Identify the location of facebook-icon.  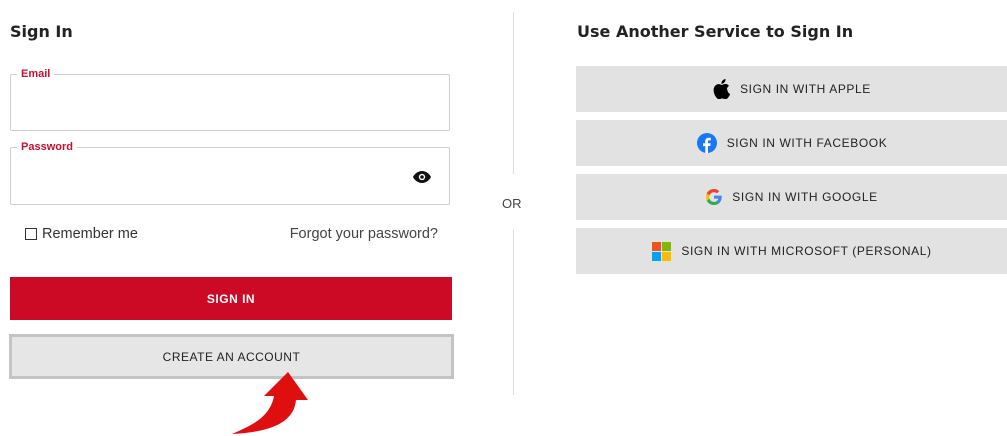
(706, 143).